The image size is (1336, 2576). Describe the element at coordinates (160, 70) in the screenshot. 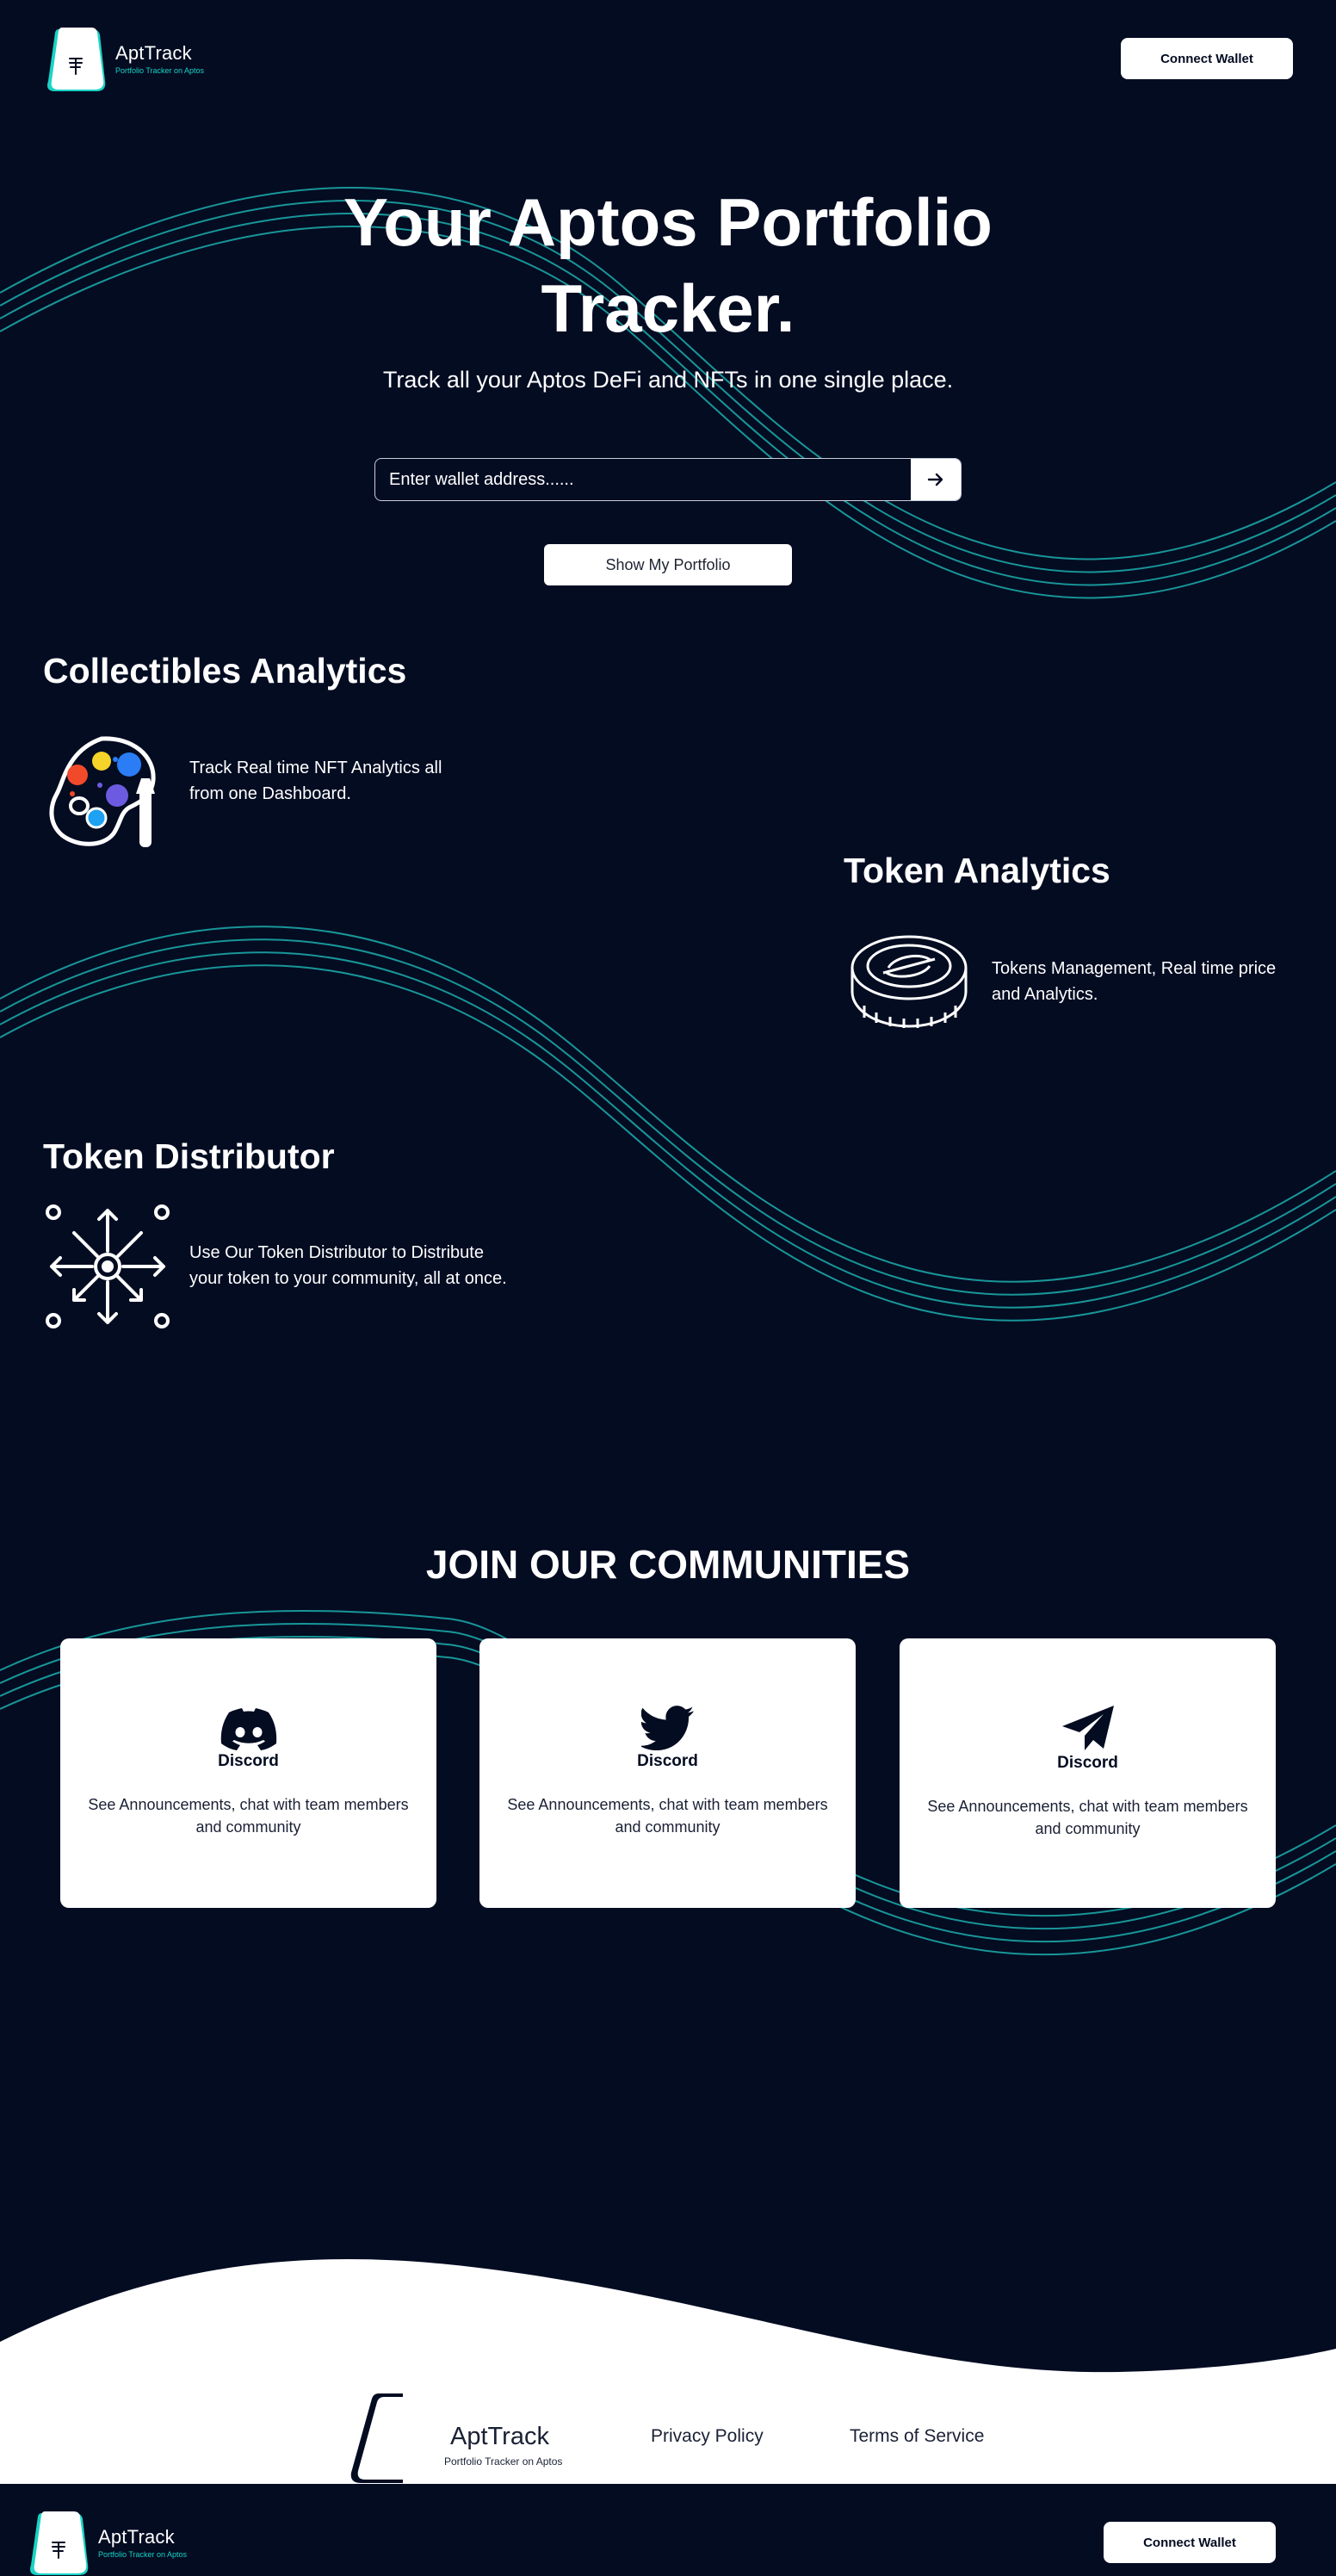

I see `brand-tagline: Portfolio Tracker on Aptos` at that location.